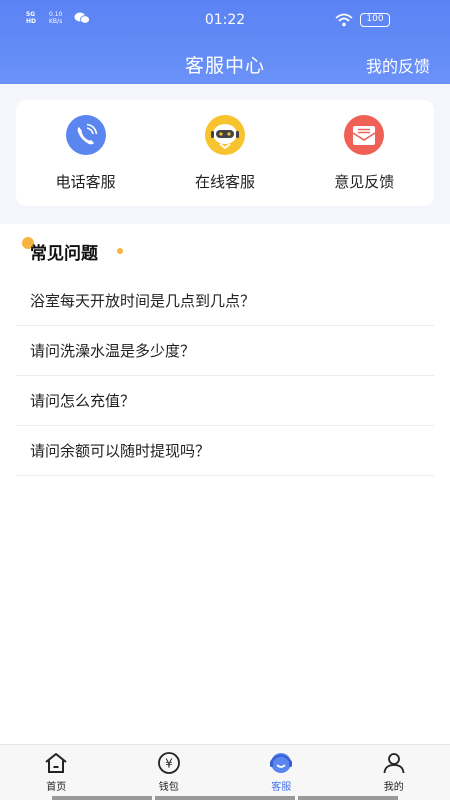 This screenshot has height=800, width=450. I want to click on faq-title: 常见问题, so click(64, 254).